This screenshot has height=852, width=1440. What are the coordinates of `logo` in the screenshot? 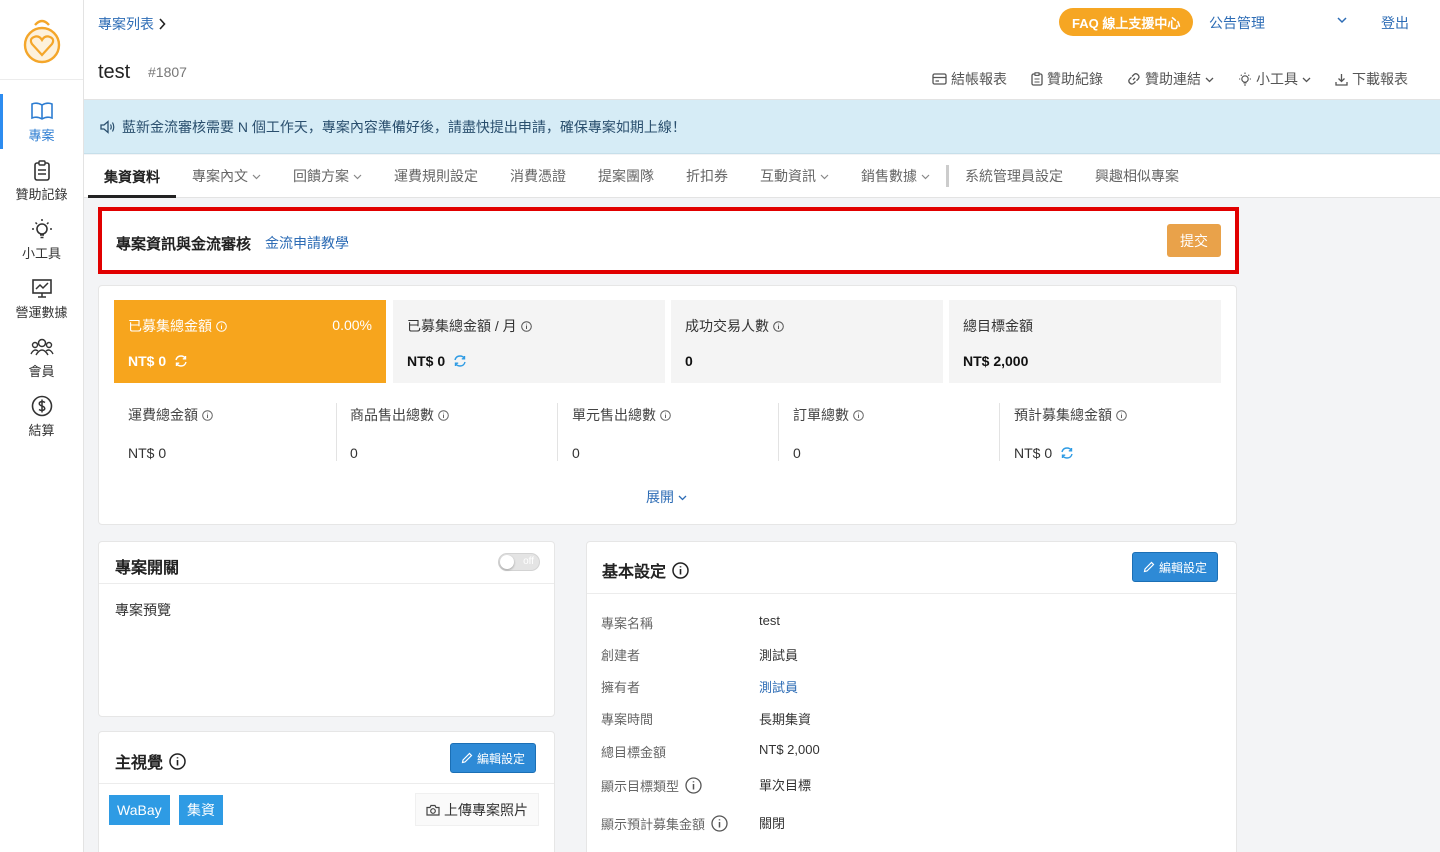 It's located at (41, 40).